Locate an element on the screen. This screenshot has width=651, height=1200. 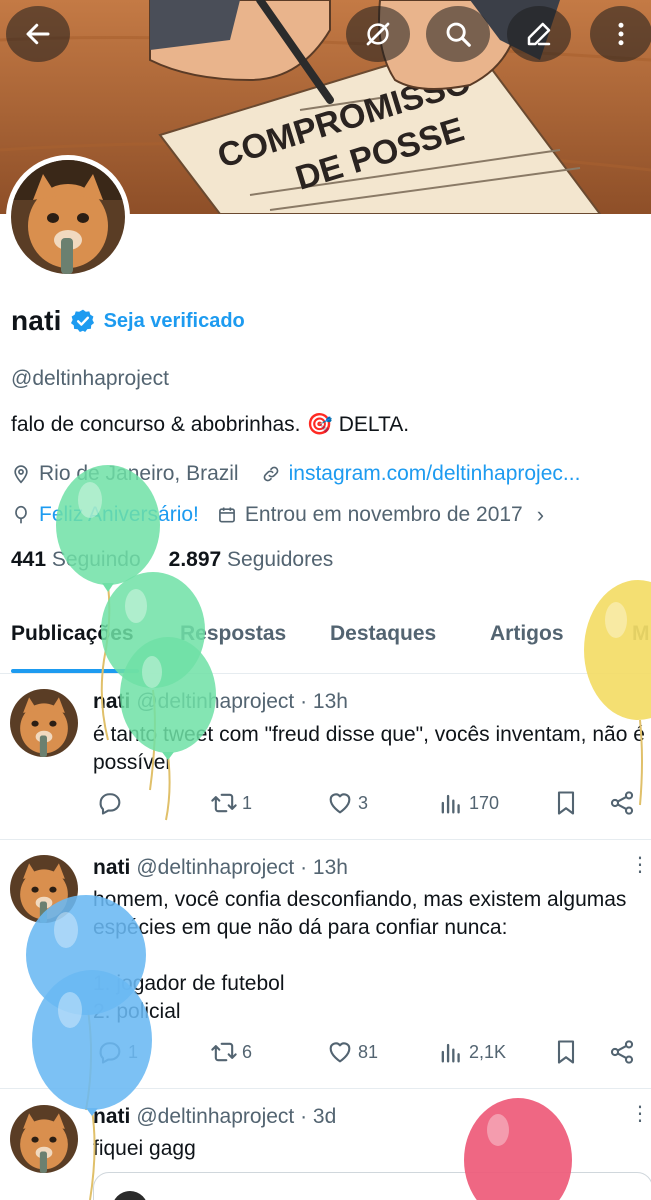
followers-count: 2.897 is located at coordinates (195, 559).